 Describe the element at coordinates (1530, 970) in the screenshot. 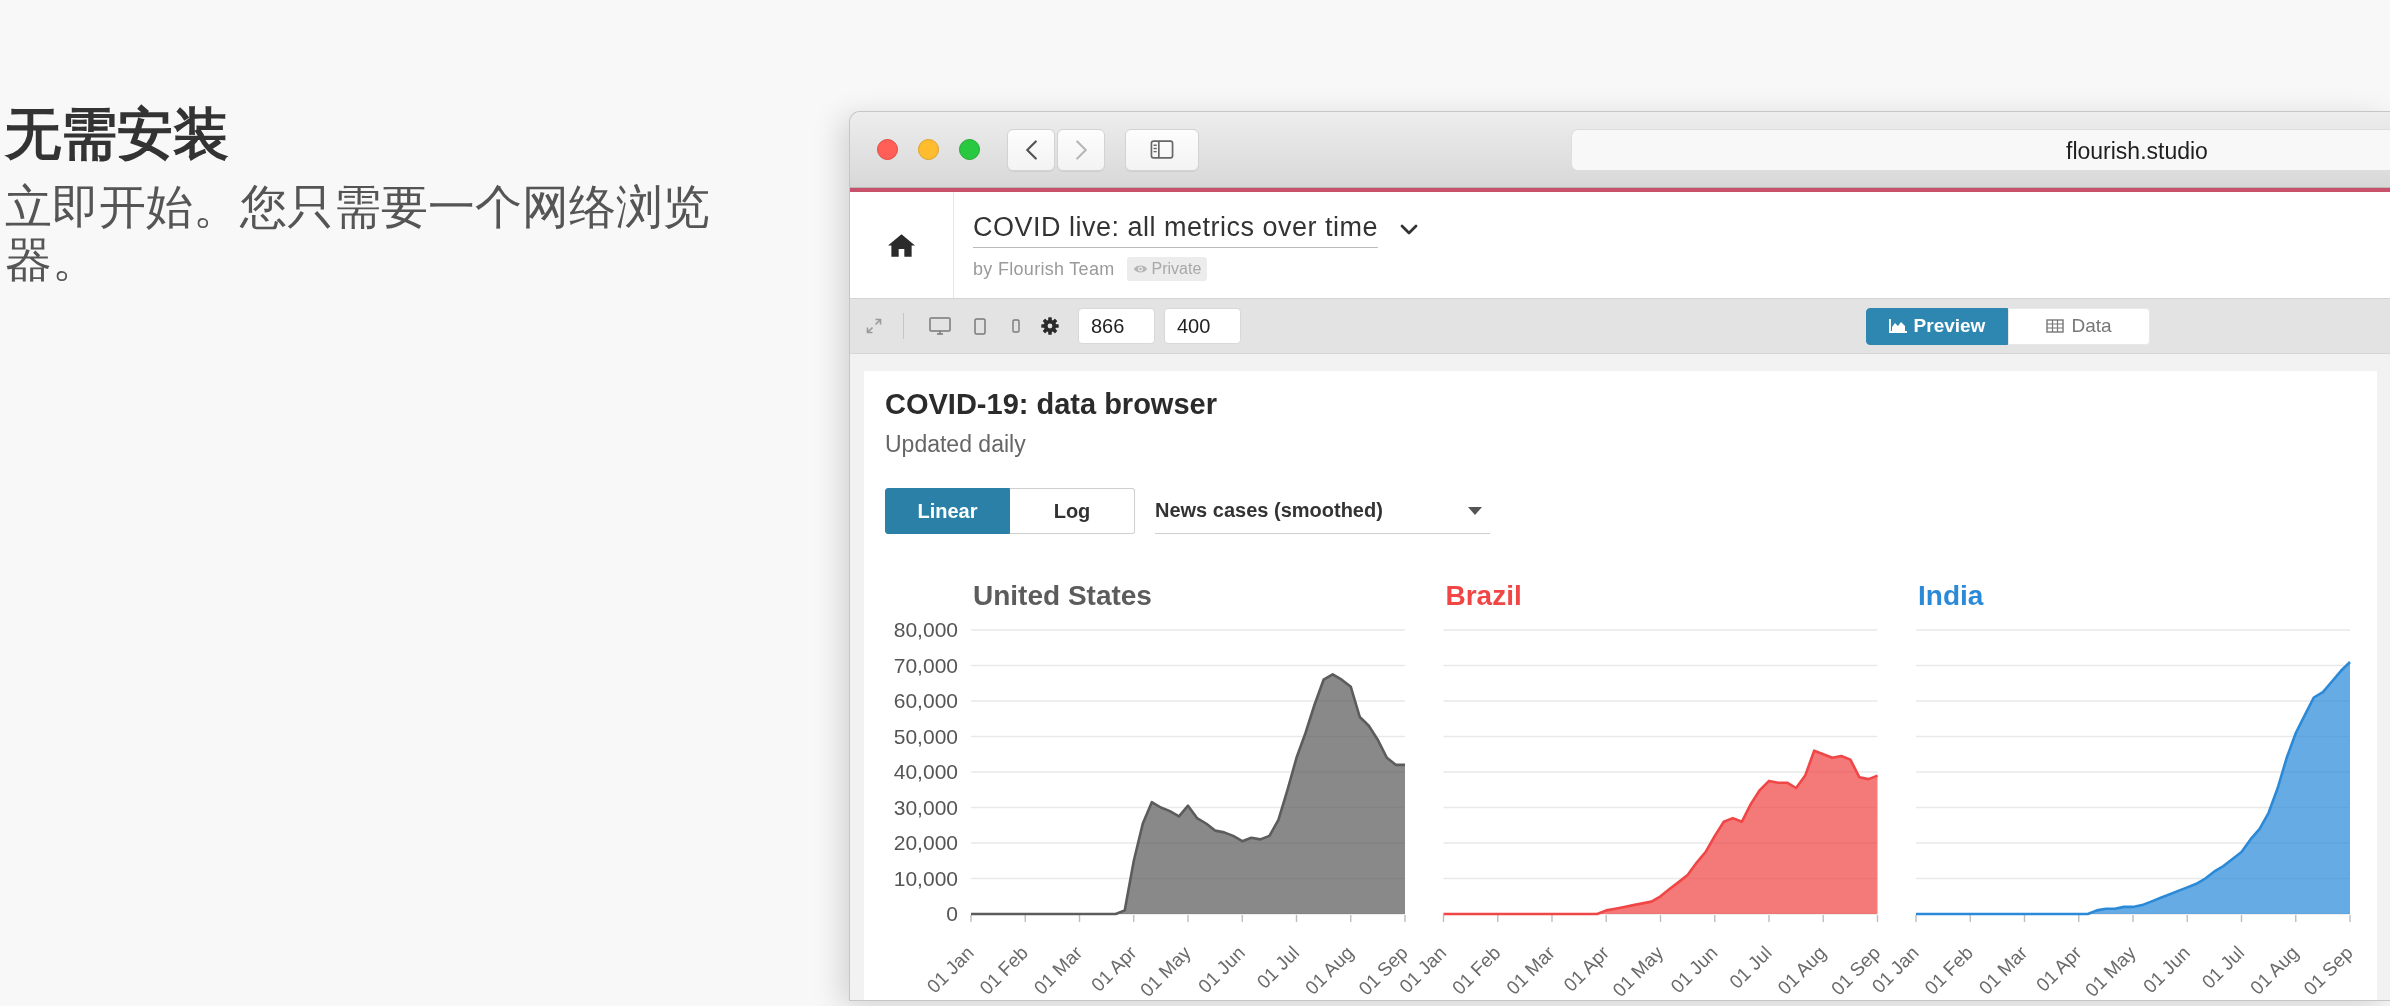

I see `x-axis-label: 01 Mar` at that location.